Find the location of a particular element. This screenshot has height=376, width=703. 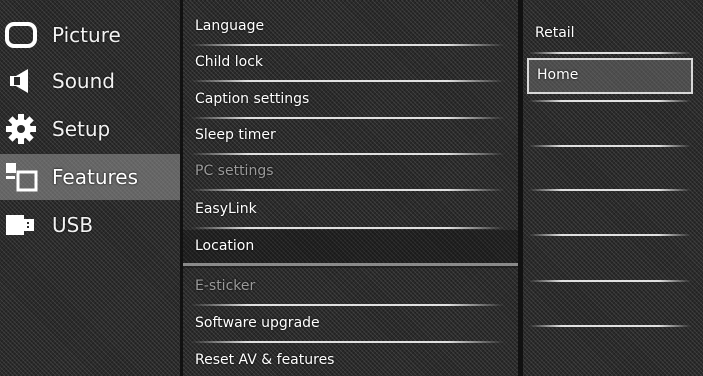

menu-item-setup: Setup is located at coordinates (90, 129).